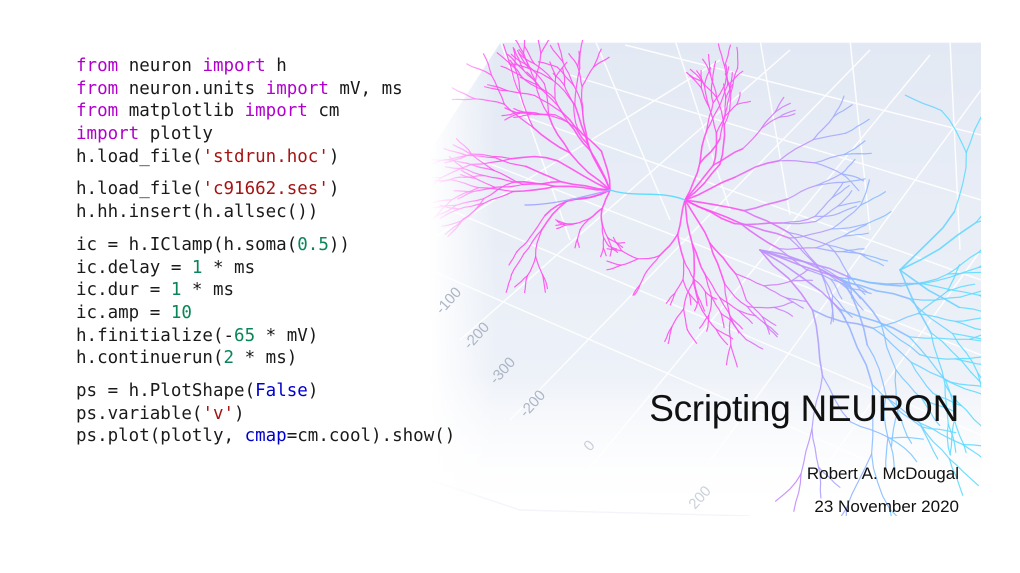 Image resolution: width=1020 pixels, height=573 pixels. Describe the element at coordinates (886, 506) in the screenshot. I see `slide-date: 23 November 2020` at that location.